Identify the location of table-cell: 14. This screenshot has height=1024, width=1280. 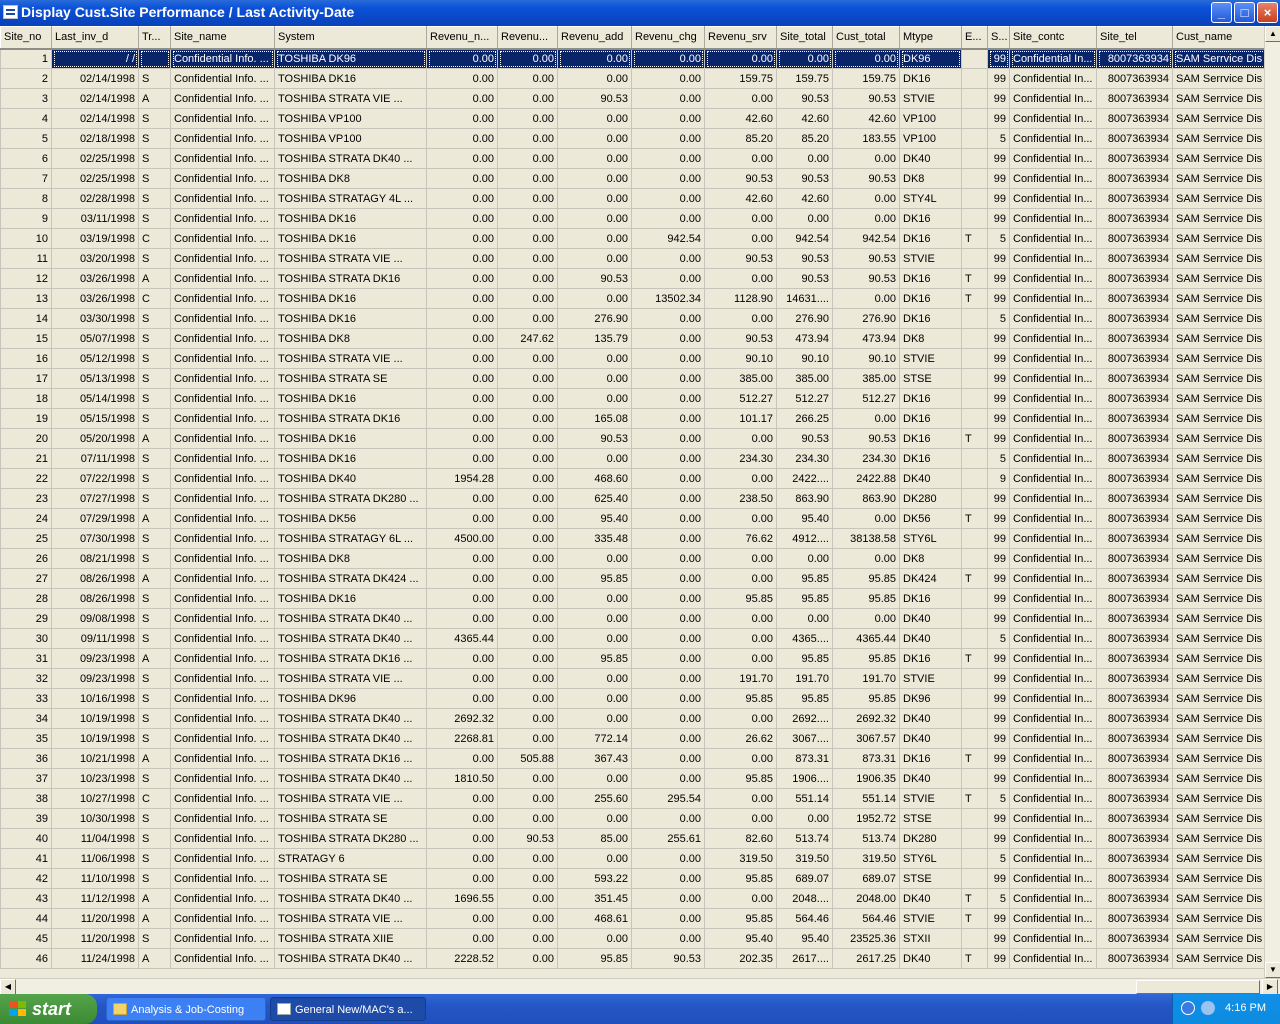
(26, 318).